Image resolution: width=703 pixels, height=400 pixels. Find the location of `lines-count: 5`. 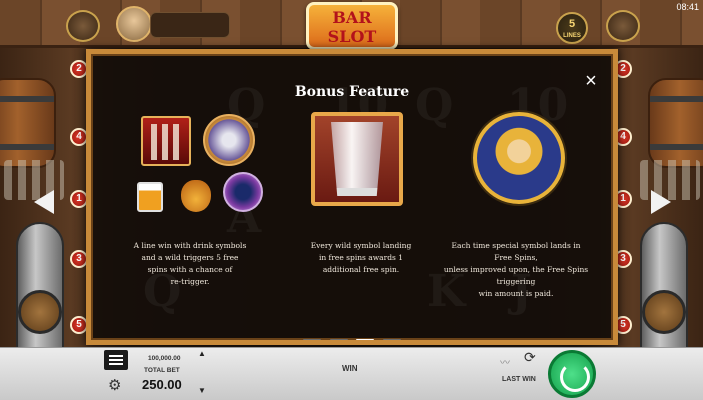

lines-count: 5 is located at coordinates (572, 24).